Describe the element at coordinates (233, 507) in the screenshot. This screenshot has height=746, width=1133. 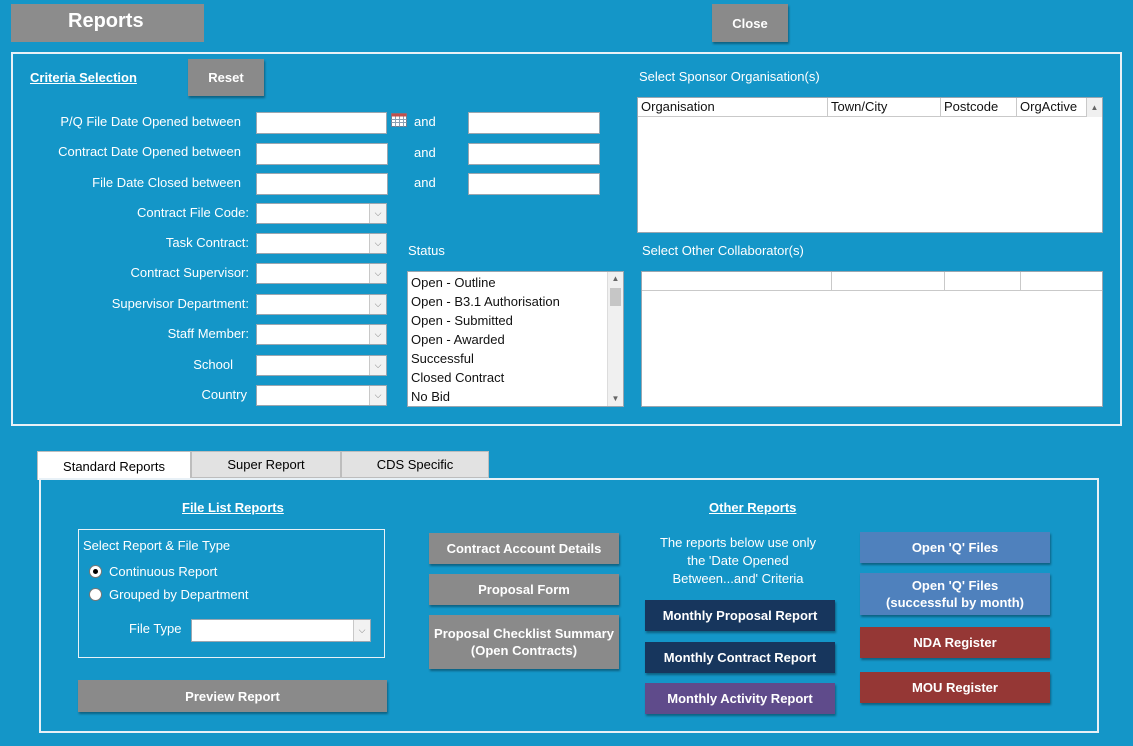
I see `file-list-reports-title: File List Reports` at that location.